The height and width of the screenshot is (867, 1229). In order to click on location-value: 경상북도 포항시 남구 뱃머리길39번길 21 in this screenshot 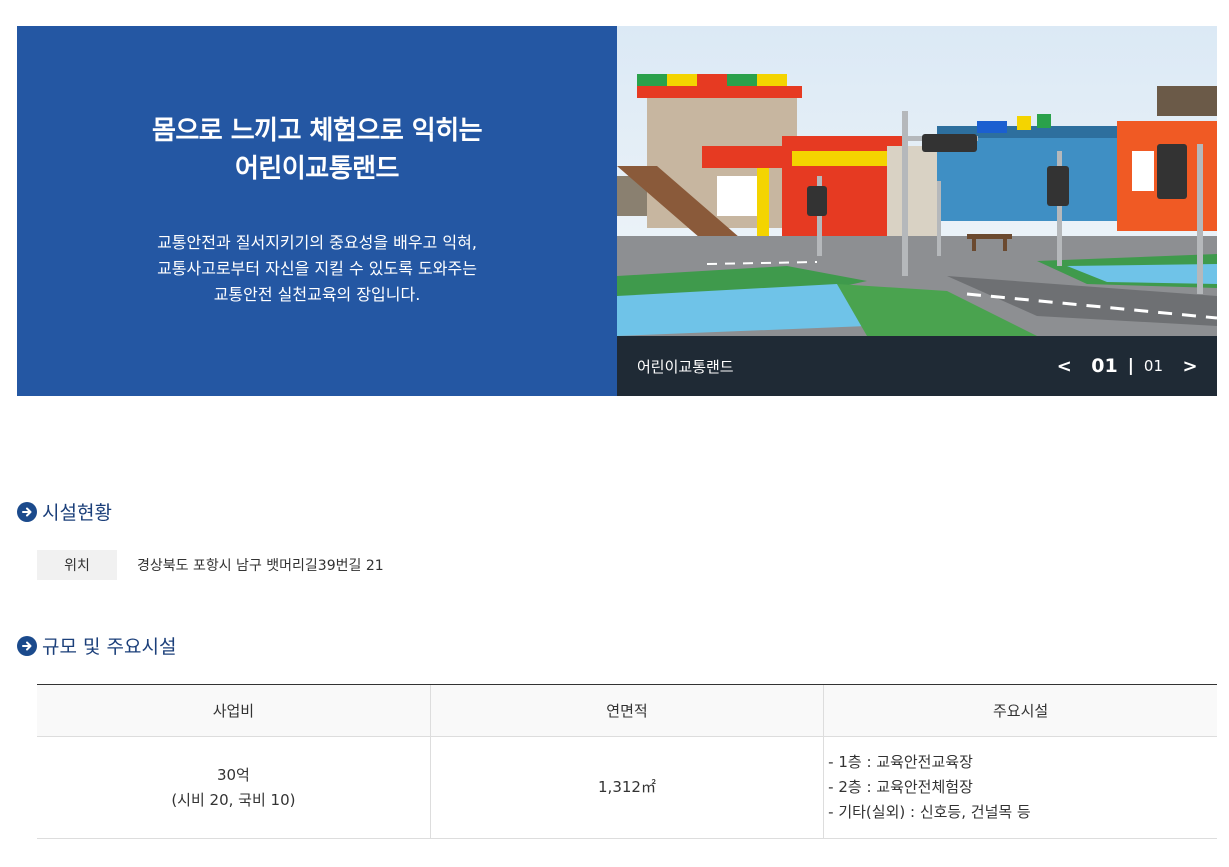, I will do `click(260, 566)`.